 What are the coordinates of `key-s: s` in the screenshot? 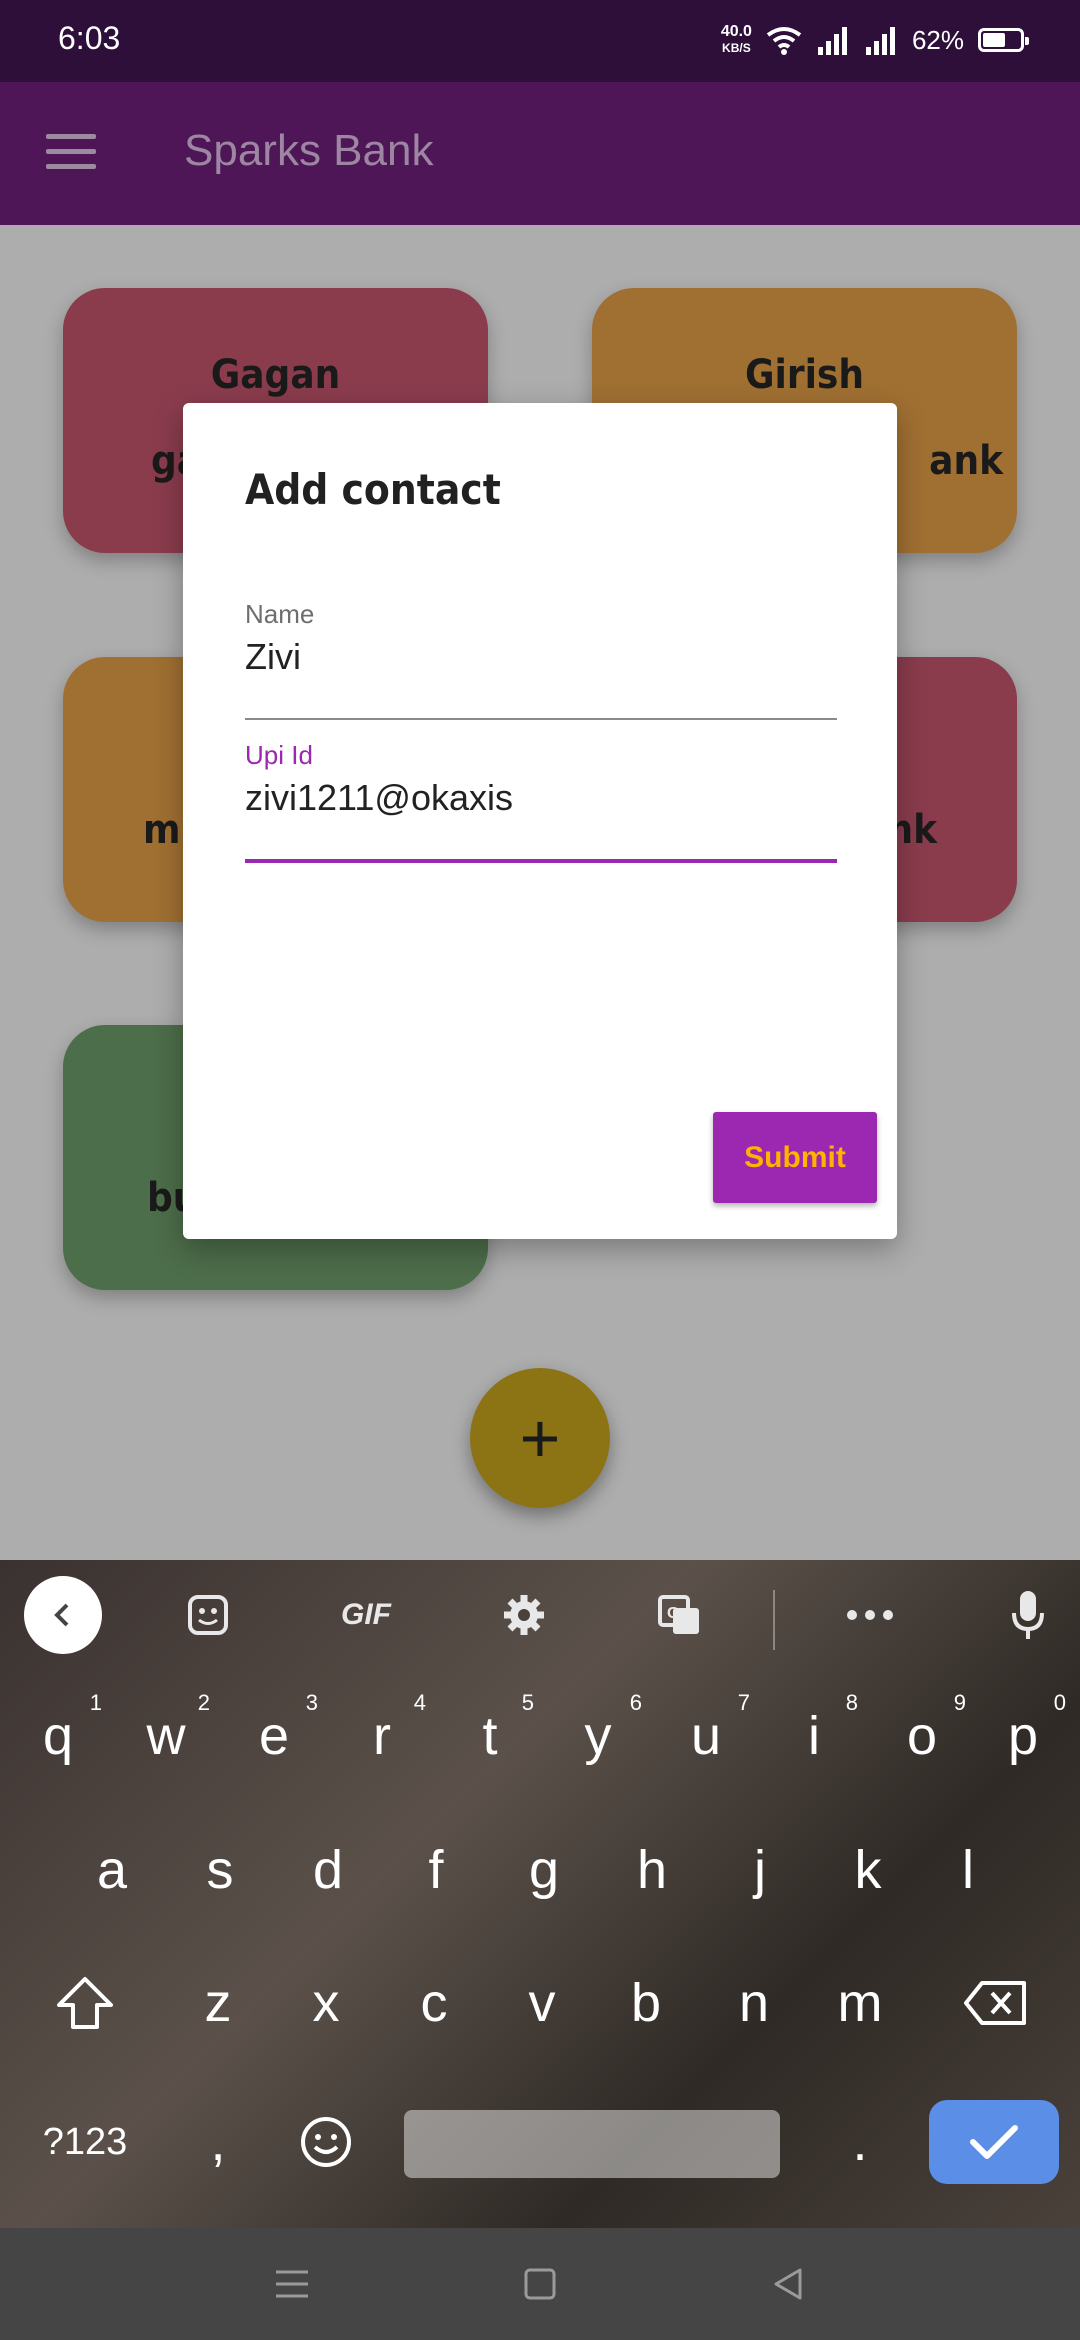 It's located at (220, 1870).